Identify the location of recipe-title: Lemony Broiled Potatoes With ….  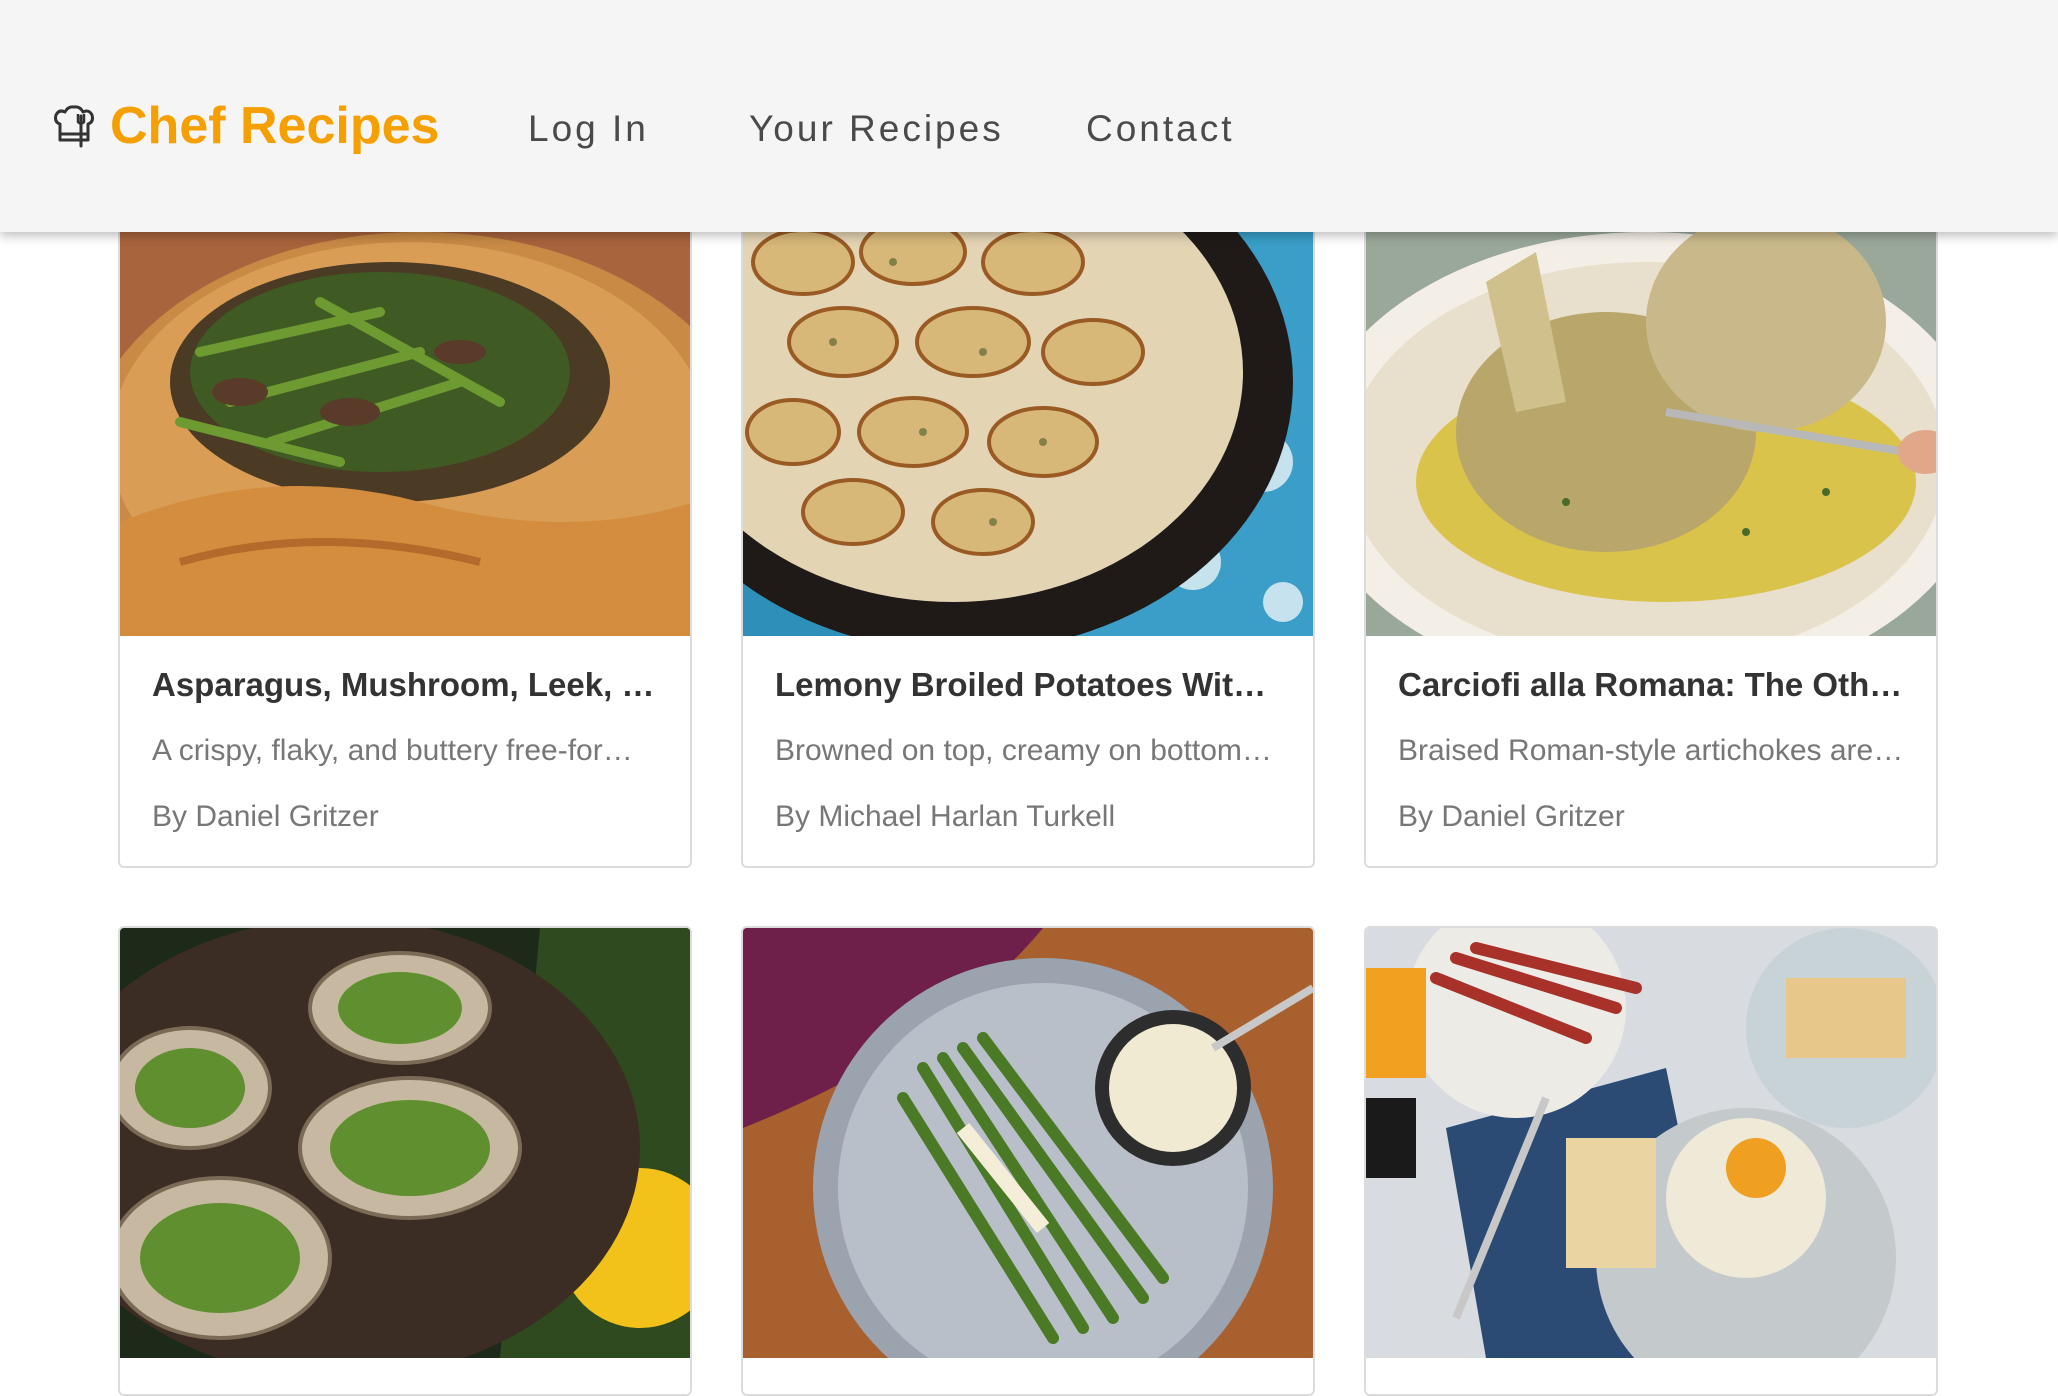
(1028, 685).